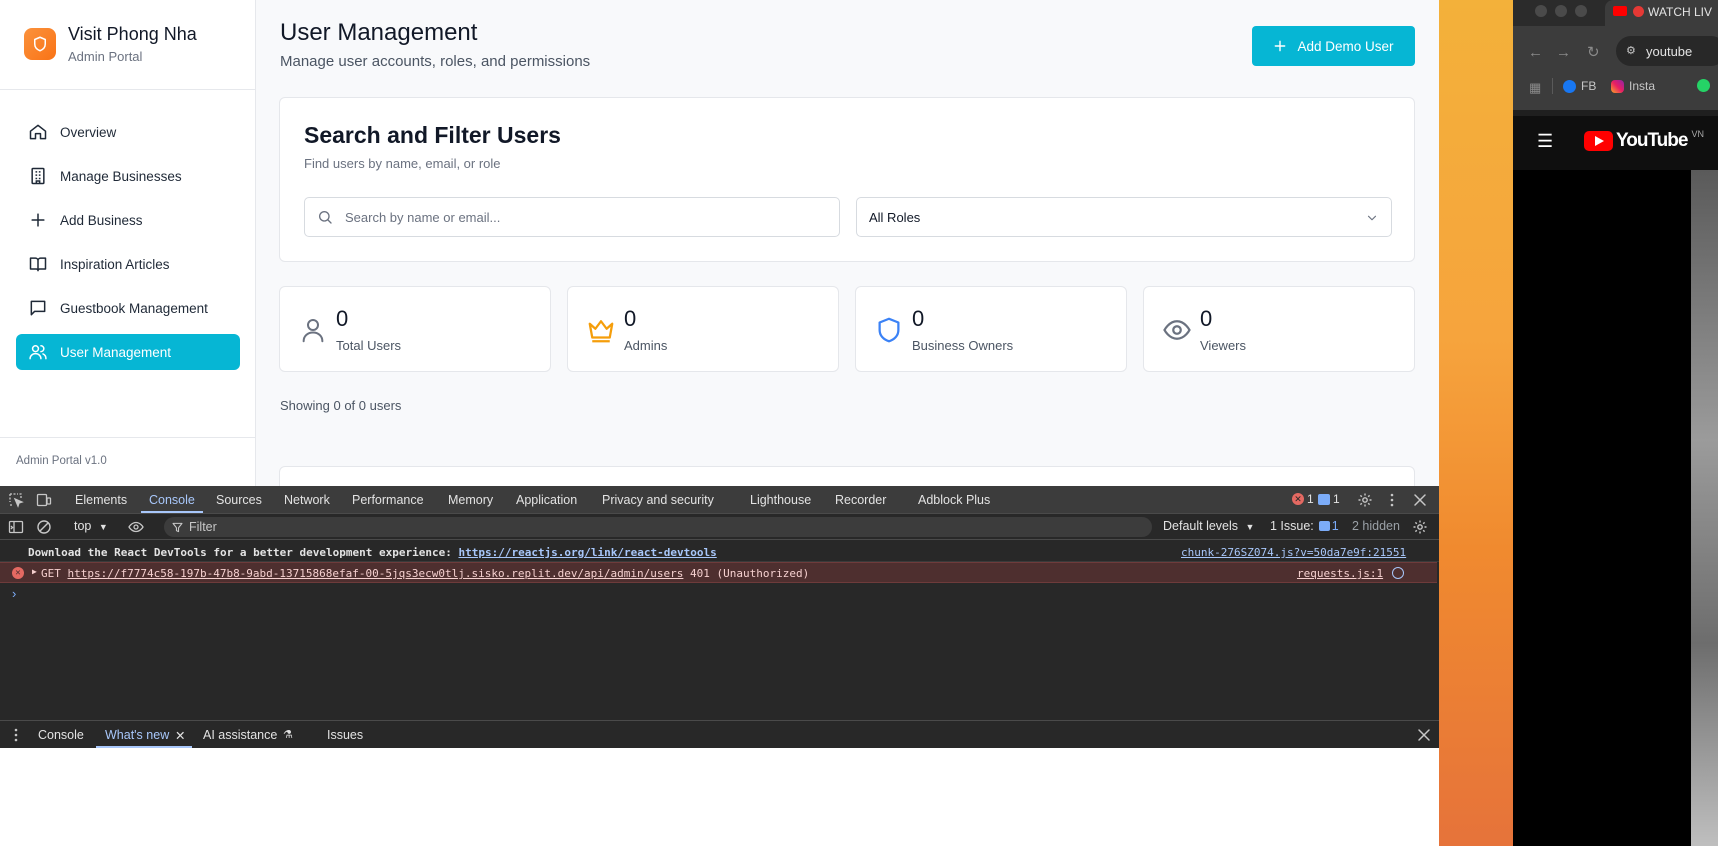 This screenshot has width=1718, height=846. Describe the element at coordinates (388, 500) in the screenshot. I see `tab-performance: Performance` at that location.